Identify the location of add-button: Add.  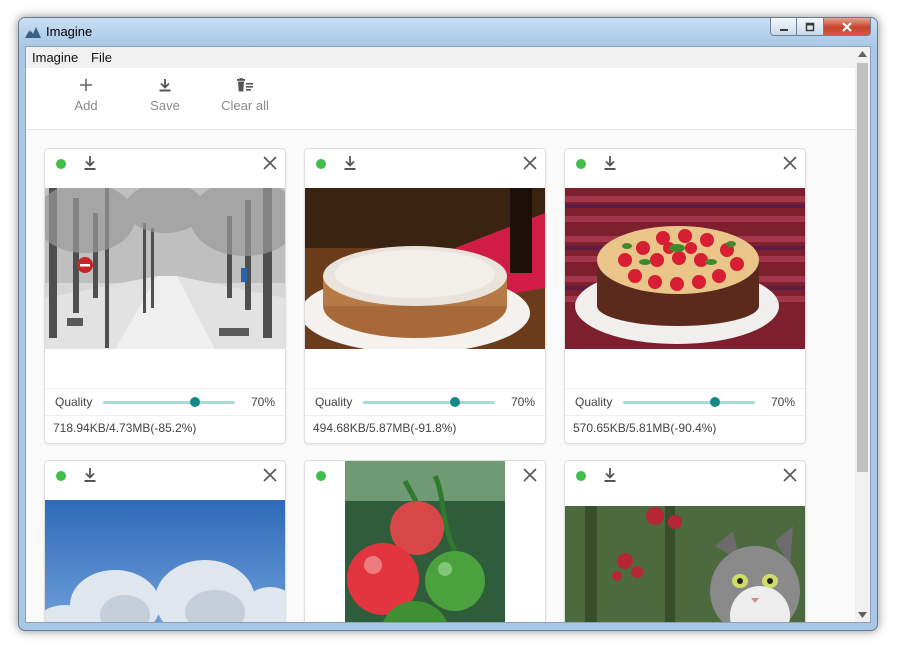
(86, 95).